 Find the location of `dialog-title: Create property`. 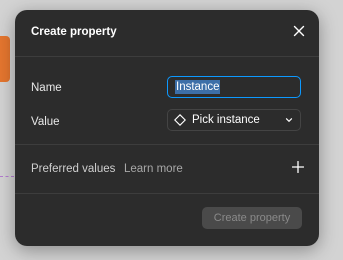

dialog-title: Create property is located at coordinates (74, 32).